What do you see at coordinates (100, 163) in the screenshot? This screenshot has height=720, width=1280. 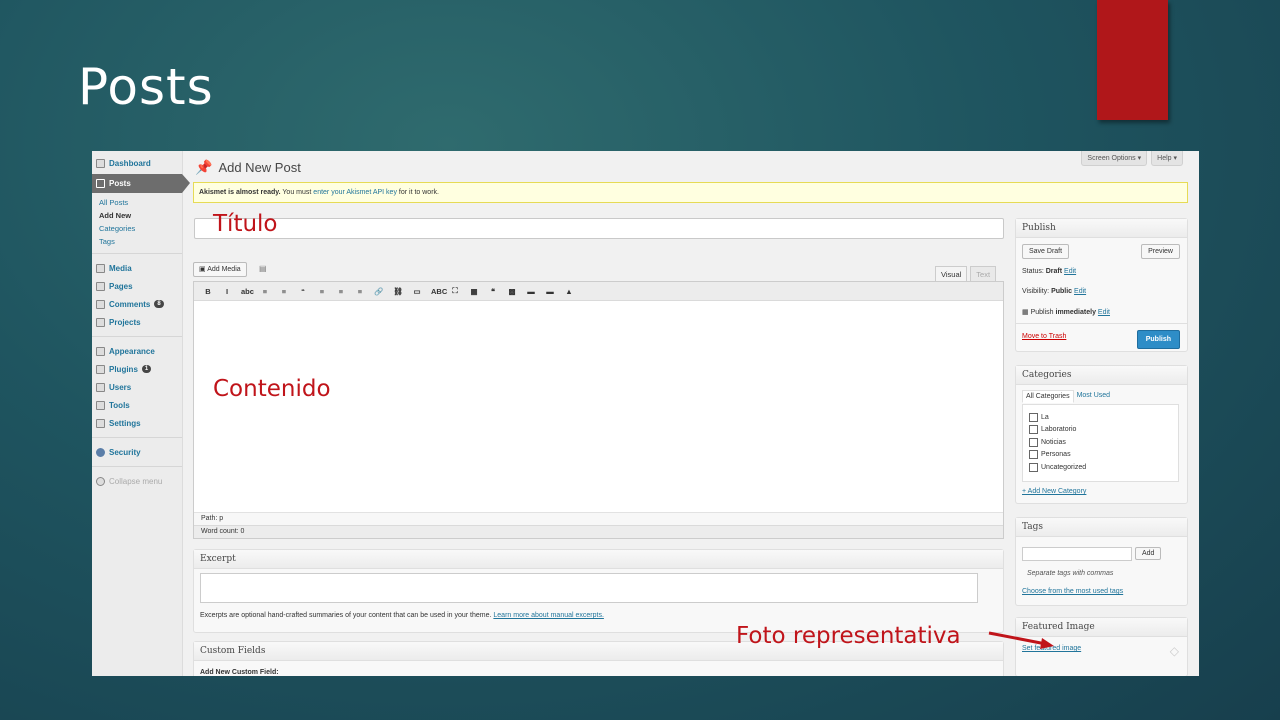 I see `dashboard-icon` at bounding box center [100, 163].